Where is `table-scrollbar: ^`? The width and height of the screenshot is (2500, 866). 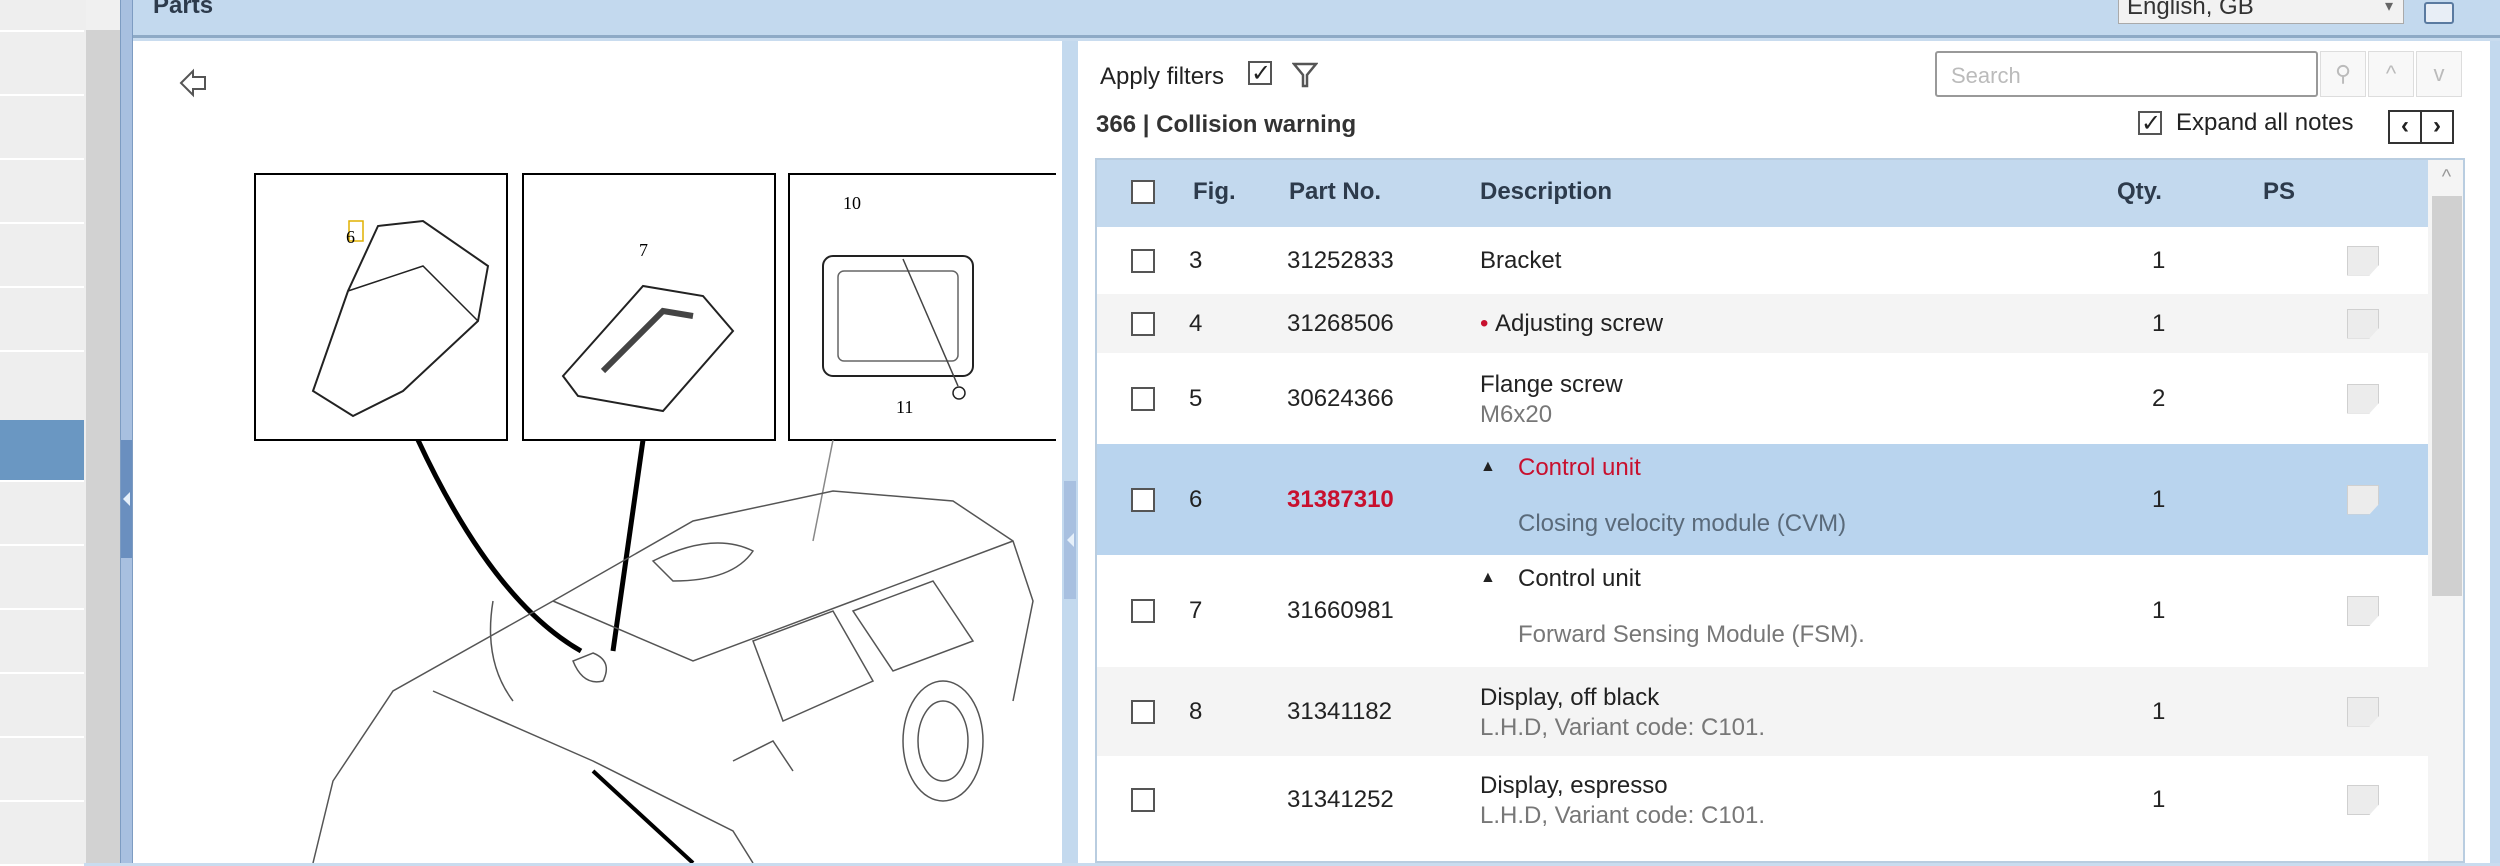
table-scrollbar: ^ is located at coordinates (2445, 510).